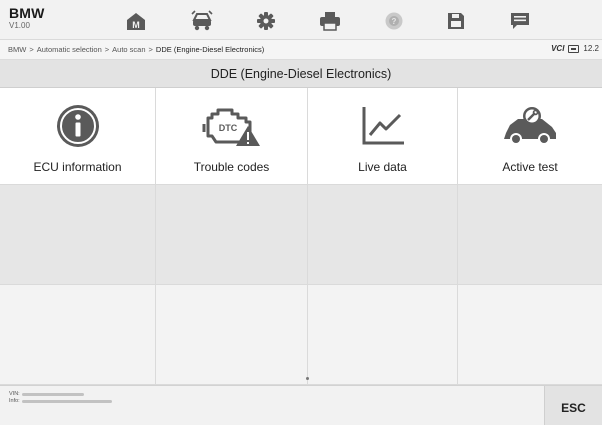 This screenshot has width=602, height=425. I want to click on data-logging-button, so click(520, 21).